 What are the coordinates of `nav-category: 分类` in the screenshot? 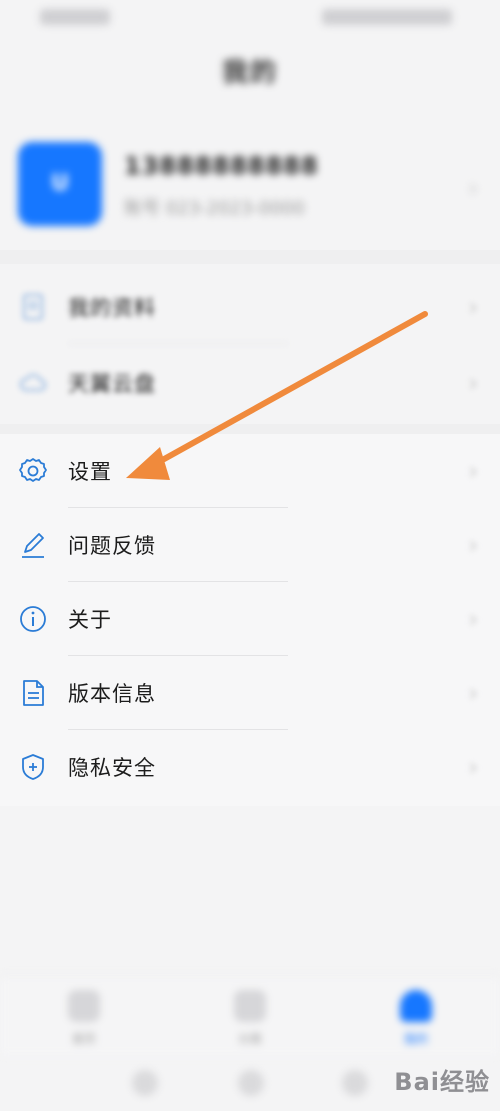 It's located at (250, 1018).